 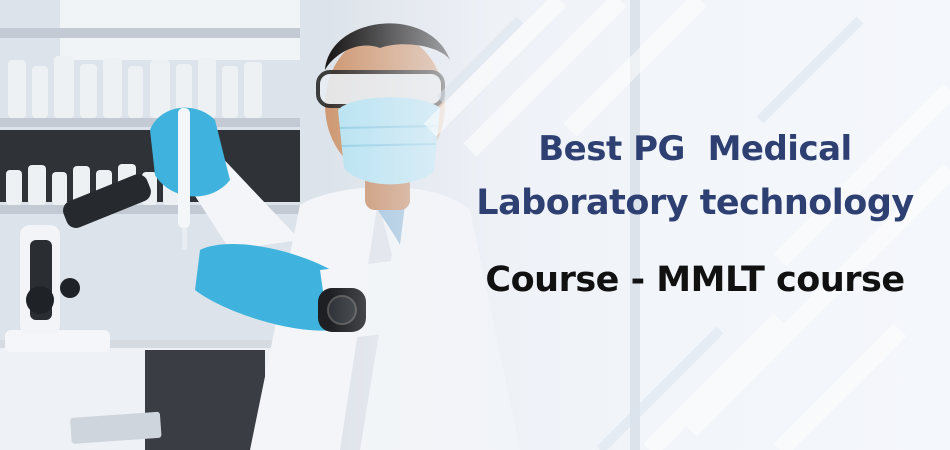 What do you see at coordinates (695, 176) in the screenshot?
I see `banner-headline: Best PG Medical Laboratory technology` at bounding box center [695, 176].